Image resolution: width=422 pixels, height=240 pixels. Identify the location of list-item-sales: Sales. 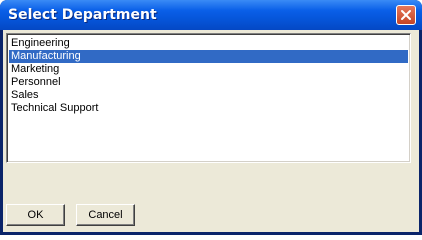
(208, 95).